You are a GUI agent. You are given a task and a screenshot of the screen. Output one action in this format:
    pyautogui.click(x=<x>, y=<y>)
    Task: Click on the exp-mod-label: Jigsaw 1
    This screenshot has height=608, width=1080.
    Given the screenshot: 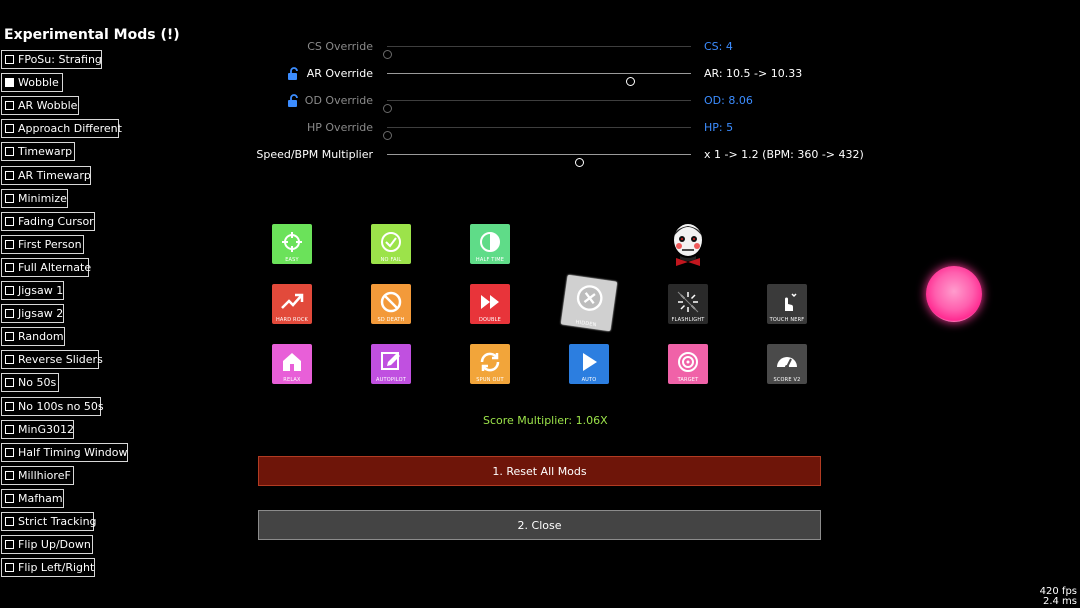 What is the action you would take?
    pyautogui.click(x=41, y=290)
    